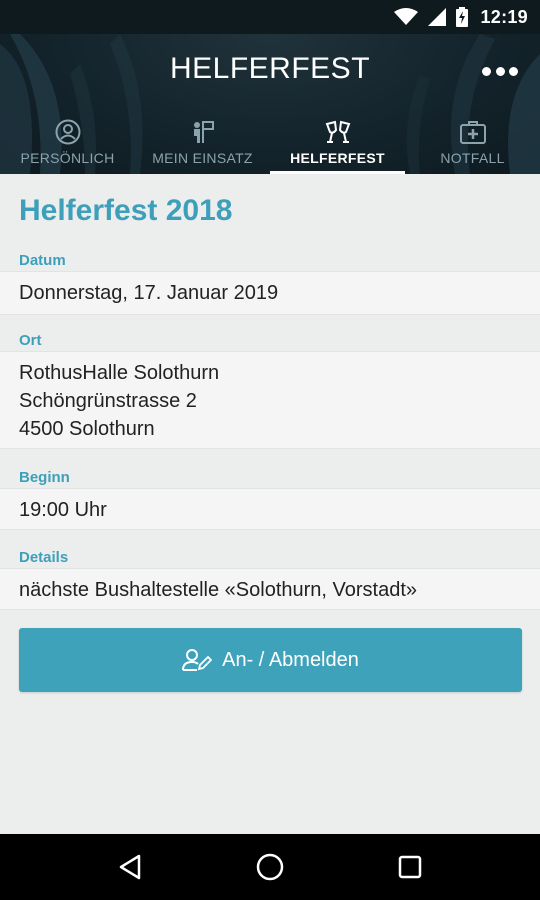 The image size is (540, 900). What do you see at coordinates (290, 659) in the screenshot?
I see `signup-button-label: An- / Abmelden` at bounding box center [290, 659].